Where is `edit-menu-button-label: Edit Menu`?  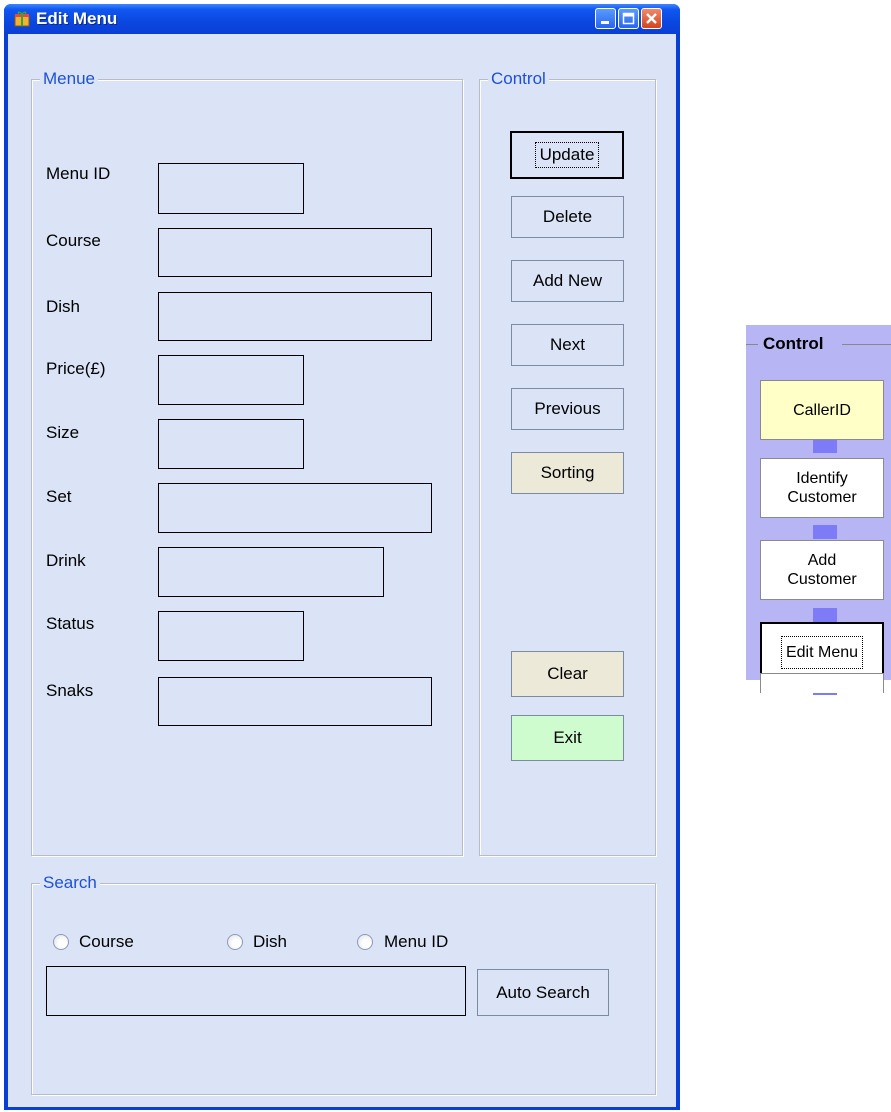
edit-menu-button-label: Edit Menu is located at coordinates (822, 652).